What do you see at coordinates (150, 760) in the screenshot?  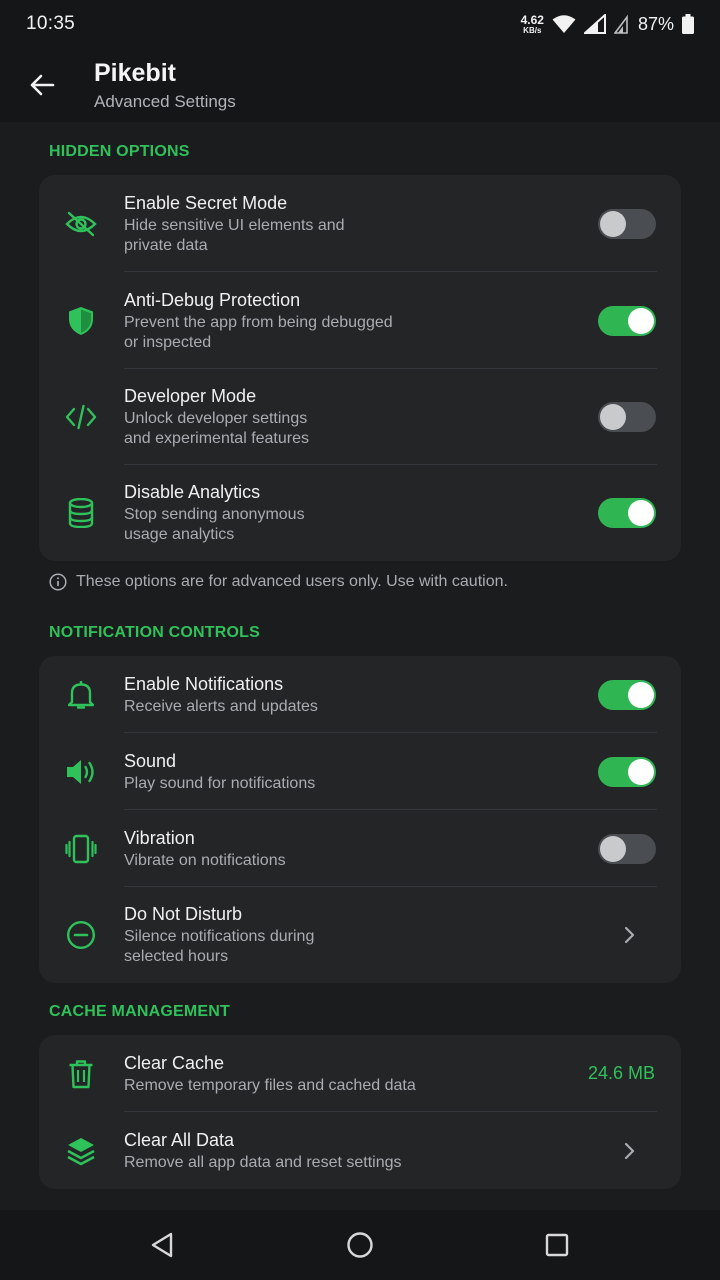 I see `setting-label: Sound` at bounding box center [150, 760].